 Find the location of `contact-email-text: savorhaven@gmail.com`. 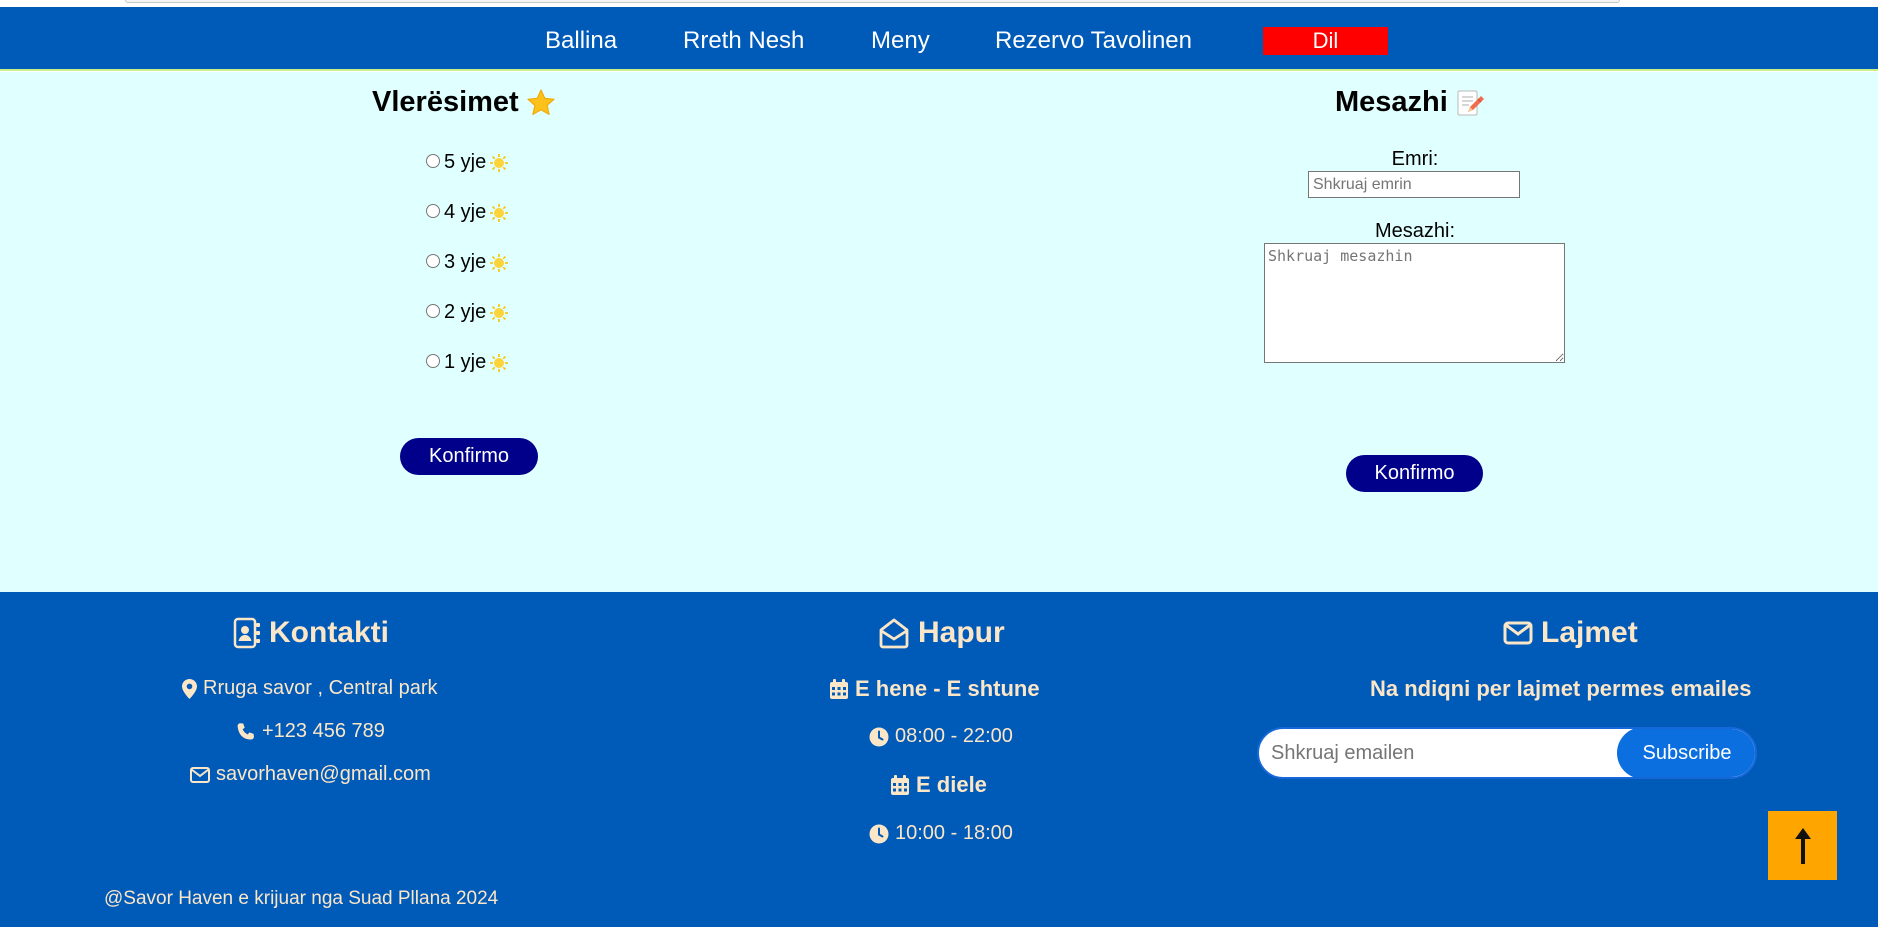

contact-email-text: savorhaven@gmail.com is located at coordinates (323, 774).